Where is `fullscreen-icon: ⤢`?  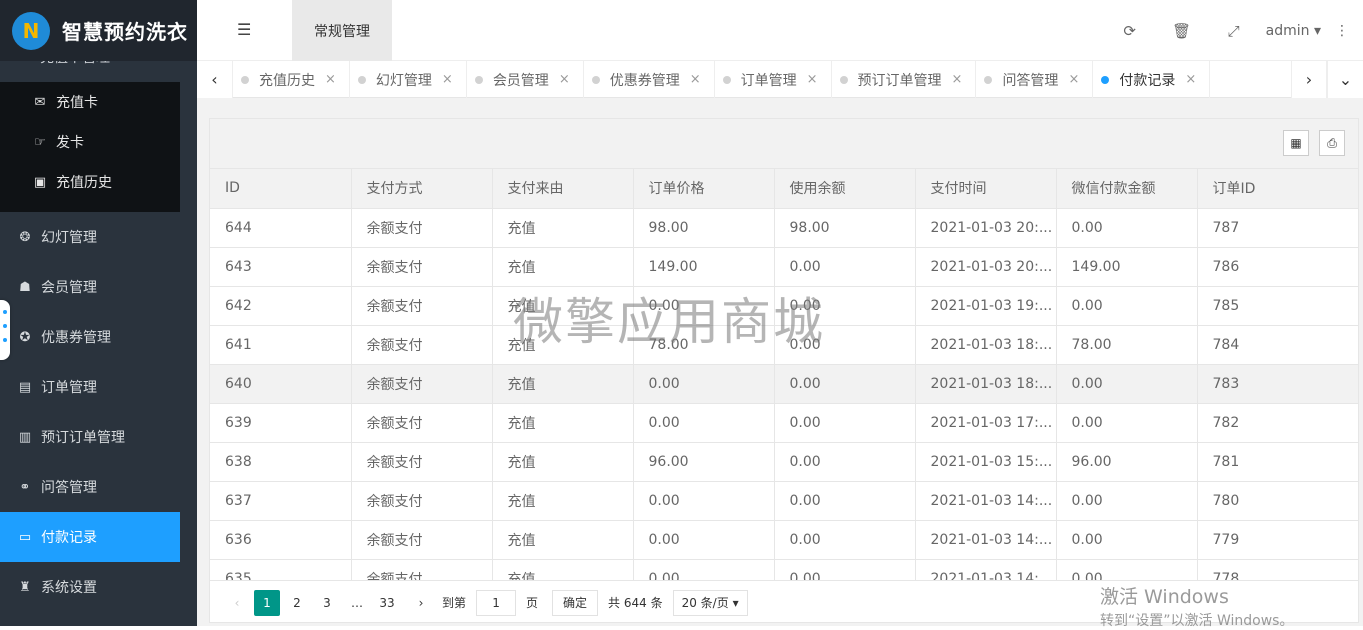
fullscreen-icon: ⤢ is located at coordinates (1234, 31).